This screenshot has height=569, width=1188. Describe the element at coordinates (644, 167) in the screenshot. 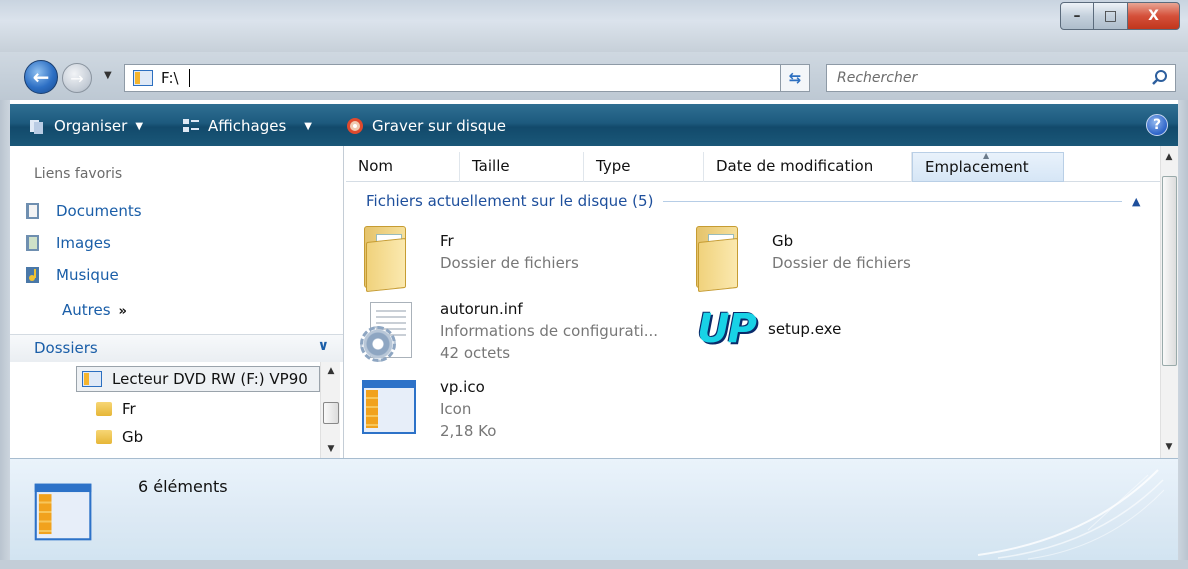

I see `column-type: Type` at that location.